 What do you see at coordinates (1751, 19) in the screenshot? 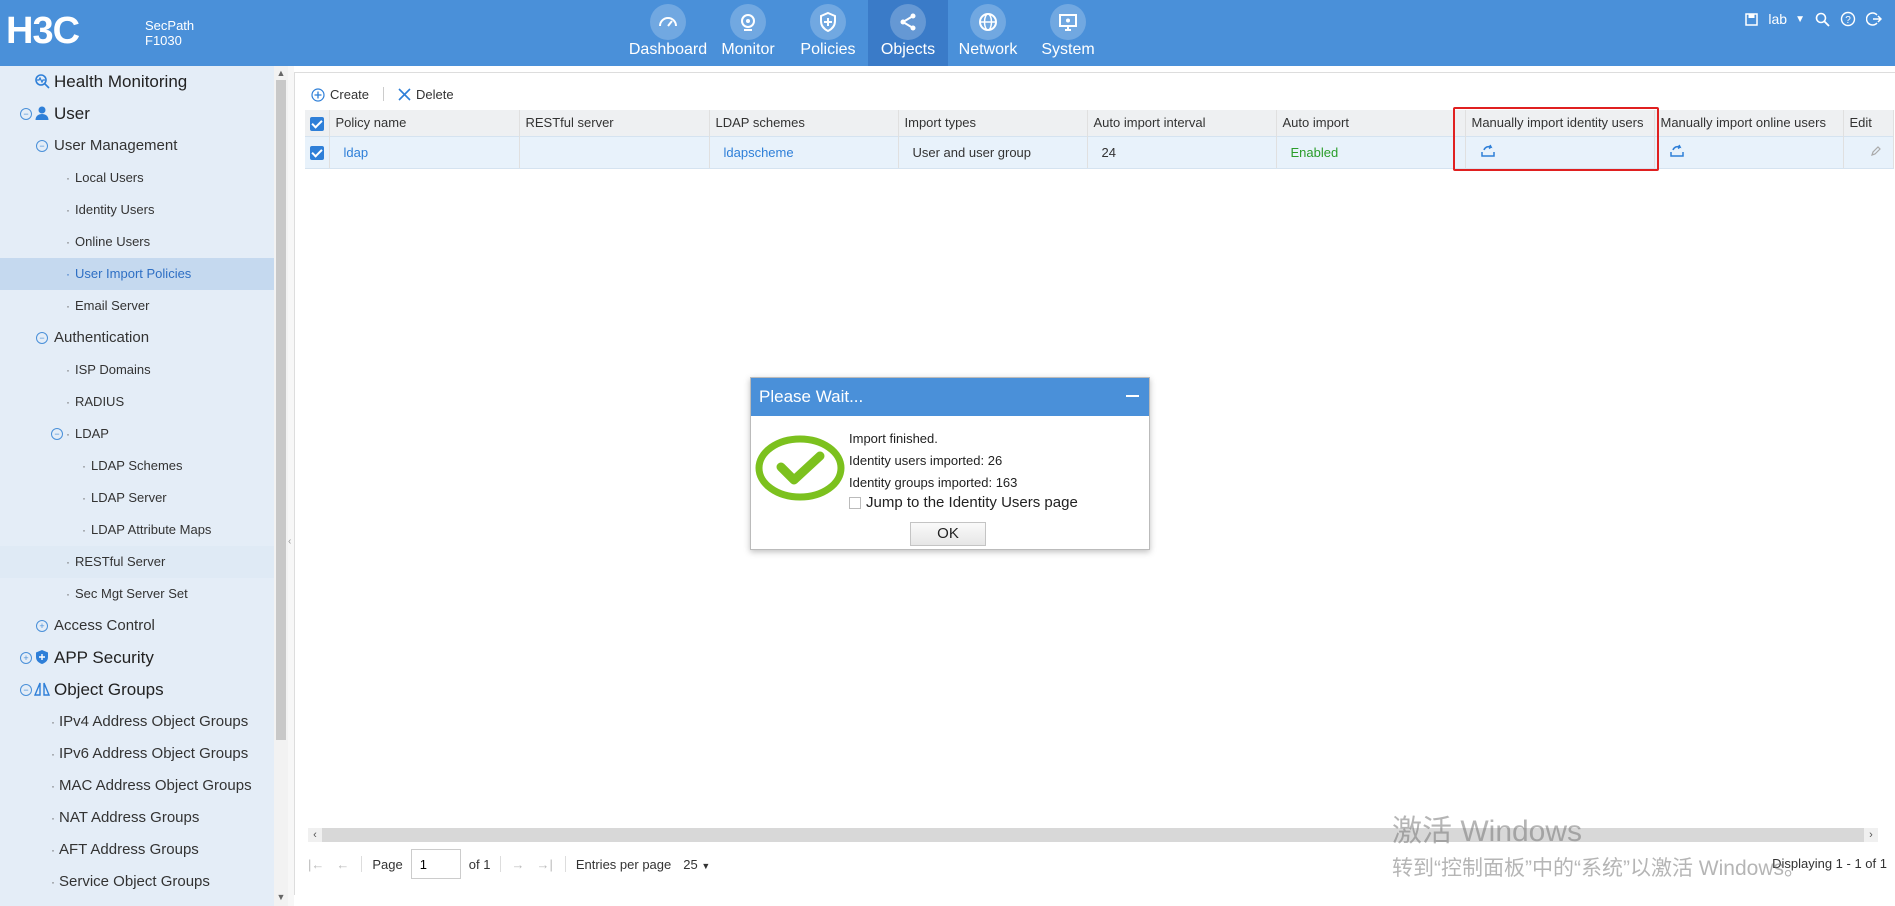
I see `save-icon` at bounding box center [1751, 19].